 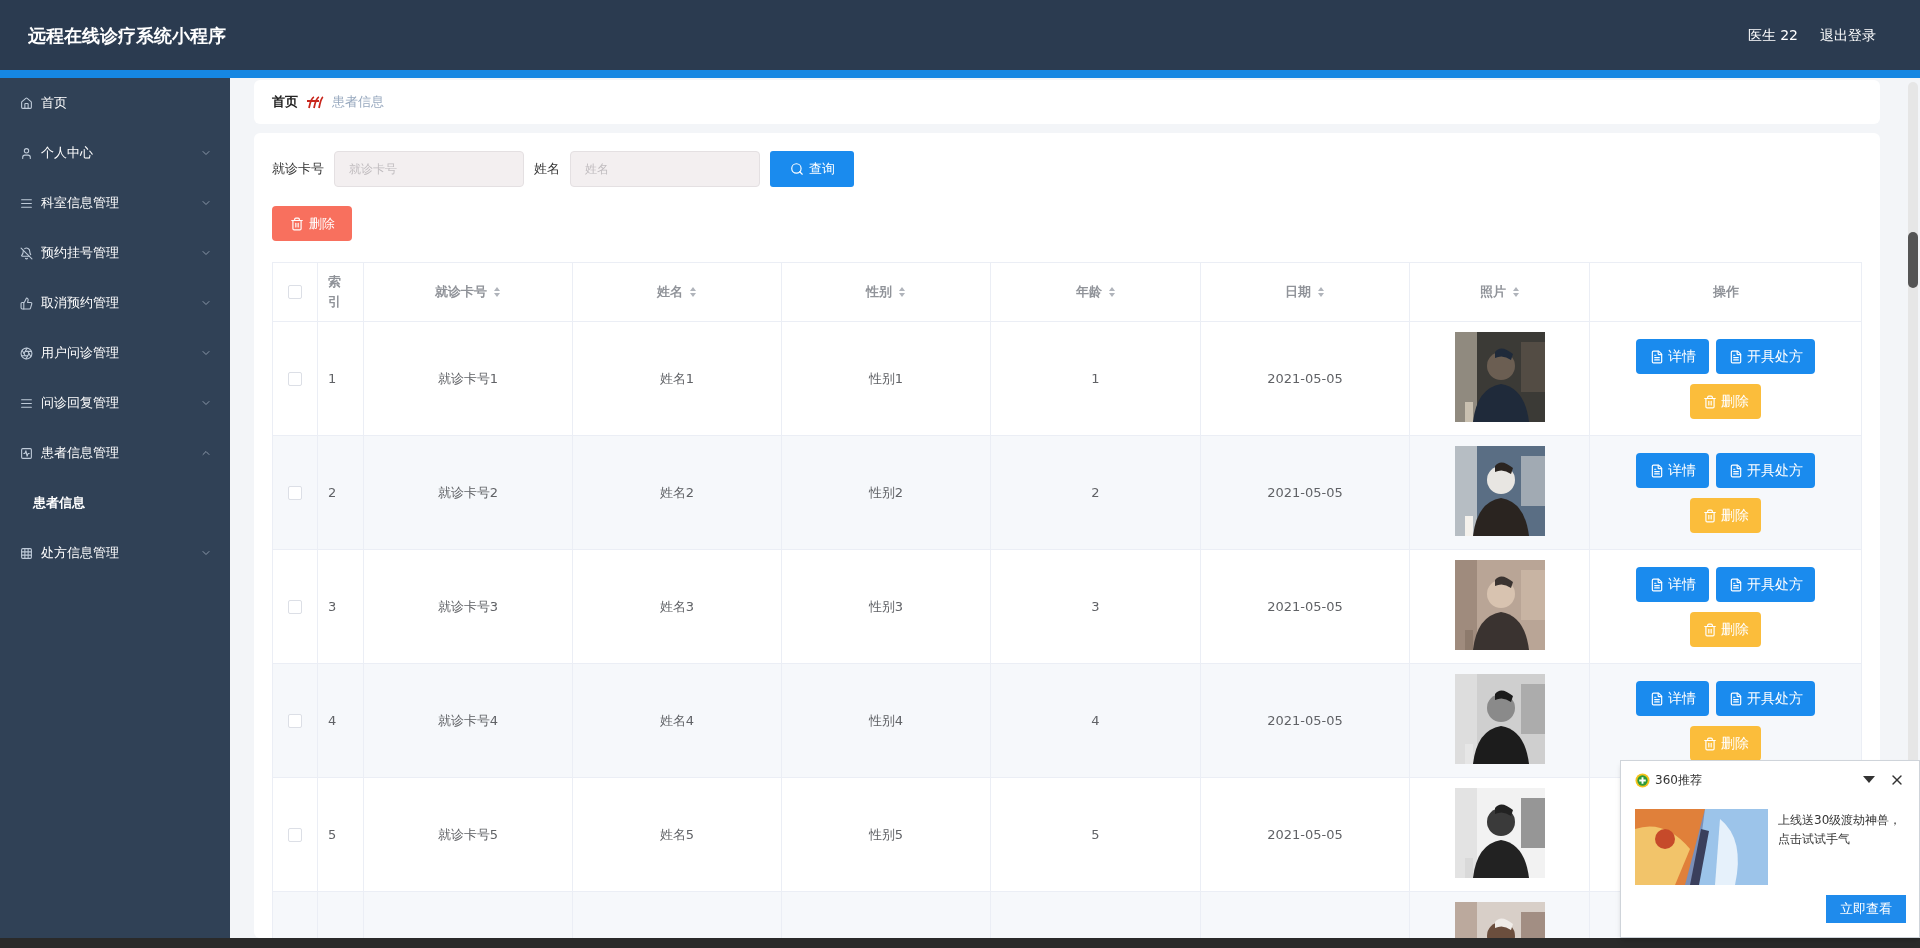 I want to click on table-cell-text: 姓名1, so click(x=677, y=378).